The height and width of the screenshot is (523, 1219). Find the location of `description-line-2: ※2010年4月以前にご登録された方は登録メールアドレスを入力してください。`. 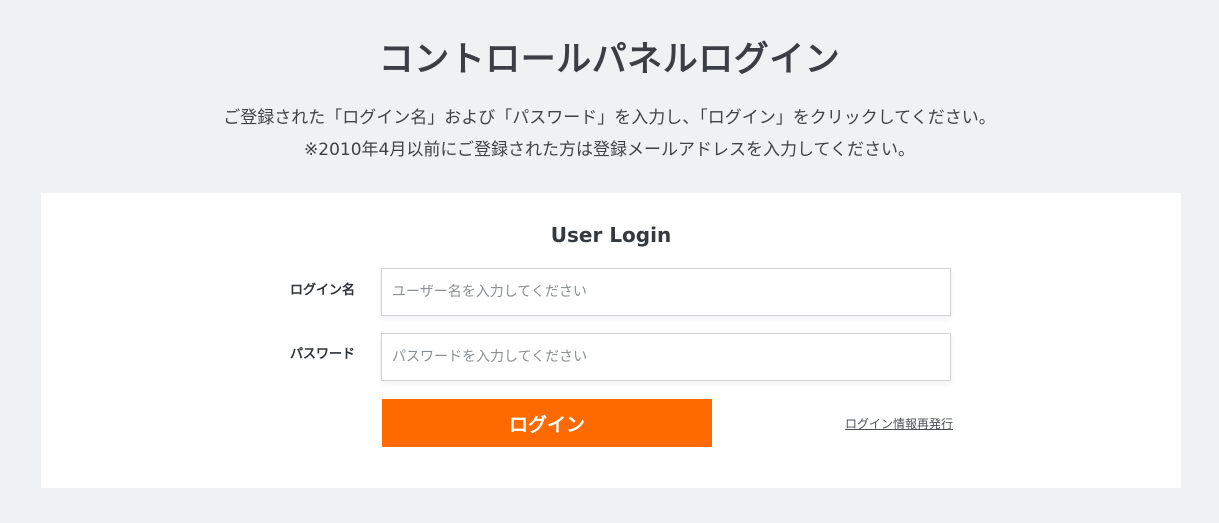

description-line-2: ※2010年4月以前にご登録された方は登録メールアドレスを入力してください。 is located at coordinates (609, 150).